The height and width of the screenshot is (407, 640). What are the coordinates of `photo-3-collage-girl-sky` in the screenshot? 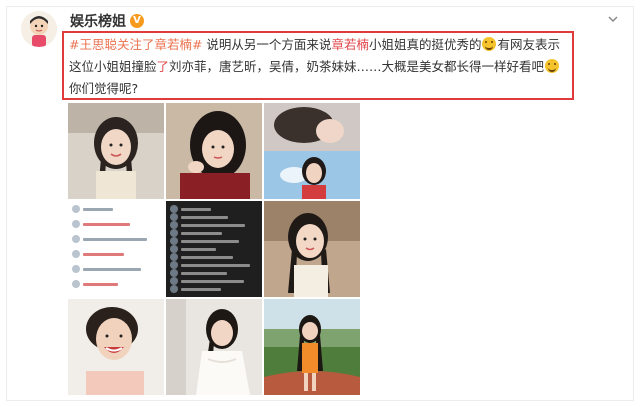 It's located at (312, 151).